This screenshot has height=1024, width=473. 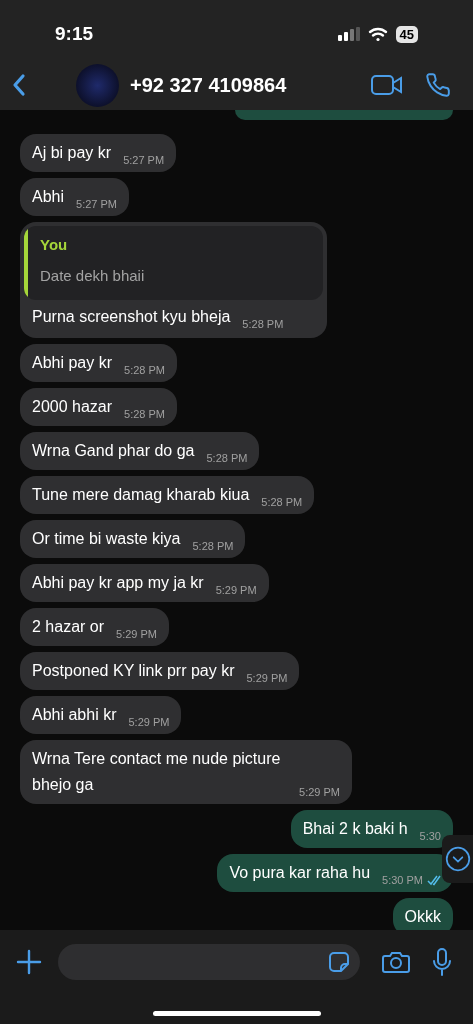 What do you see at coordinates (133, 671) in the screenshot?
I see `message-text: Postponed KY link prr pay kr` at bounding box center [133, 671].